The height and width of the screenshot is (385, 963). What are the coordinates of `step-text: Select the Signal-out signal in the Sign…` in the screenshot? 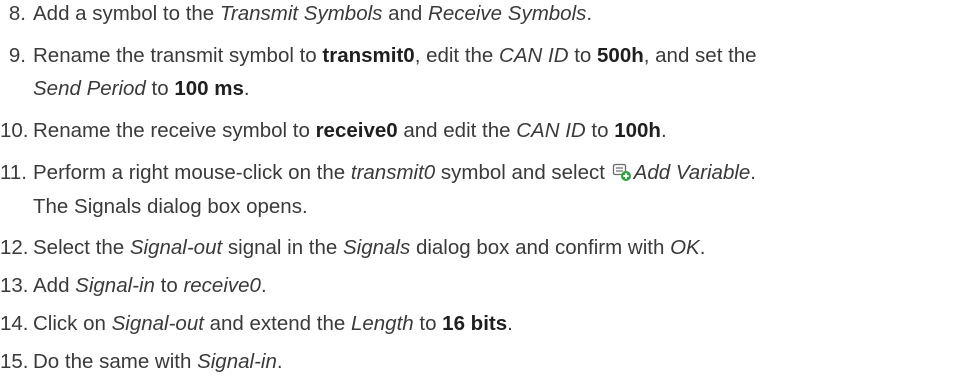 It's located at (369, 247).